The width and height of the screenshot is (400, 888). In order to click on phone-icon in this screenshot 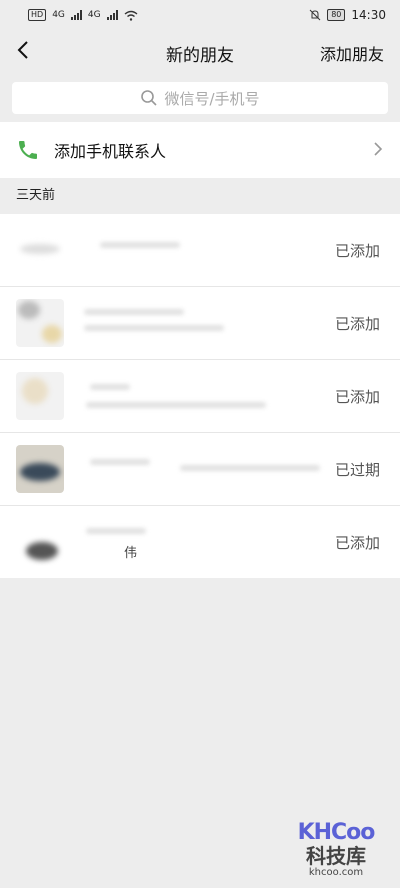, I will do `click(28, 150)`.